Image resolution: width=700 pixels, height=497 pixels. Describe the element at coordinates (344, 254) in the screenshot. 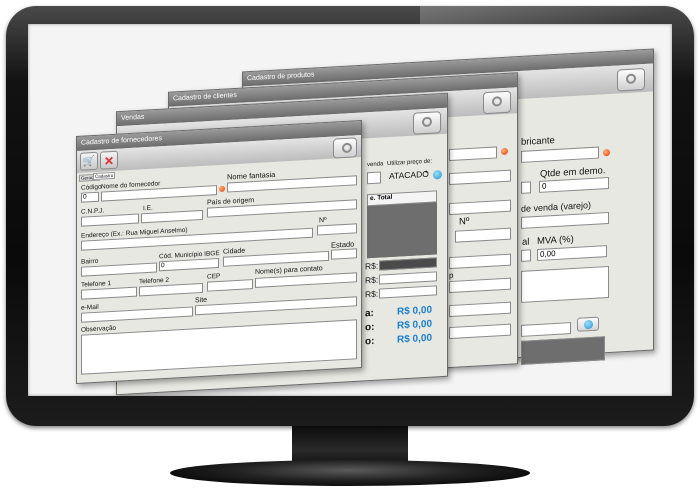

I see `estado-field` at that location.